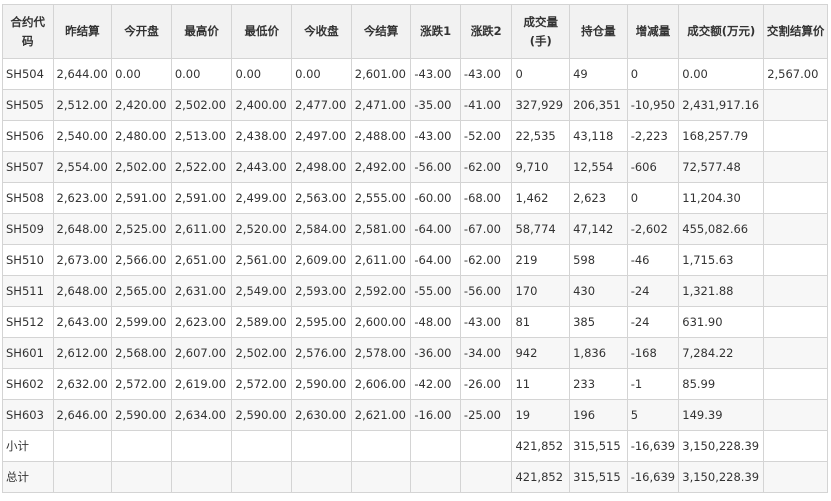 The width and height of the screenshot is (831, 501). What do you see at coordinates (141, 198) in the screenshot?
I see `table-cell: 2,591.00` at bounding box center [141, 198].